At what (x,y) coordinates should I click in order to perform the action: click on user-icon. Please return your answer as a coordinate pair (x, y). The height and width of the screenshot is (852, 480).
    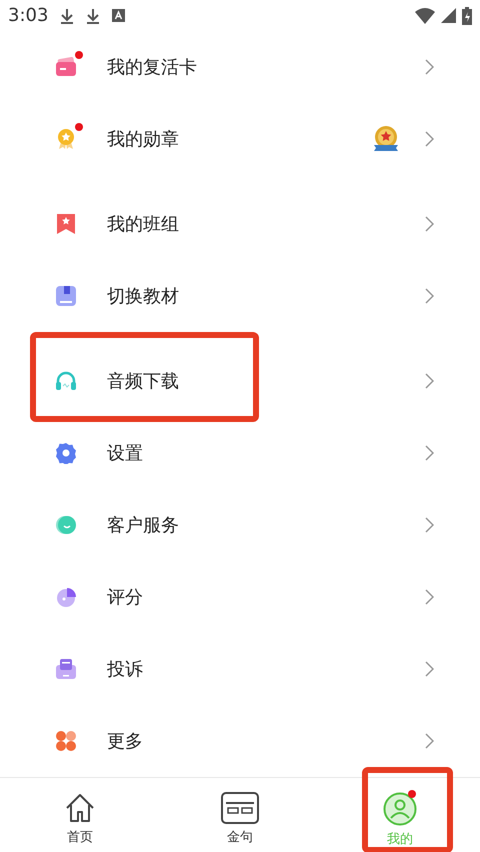
    Looking at the image, I should click on (400, 809).